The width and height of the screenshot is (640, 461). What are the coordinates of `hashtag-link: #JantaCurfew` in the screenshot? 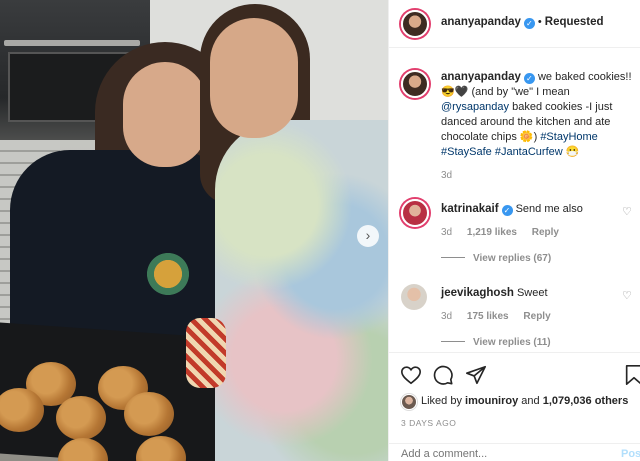 It's located at (529, 152).